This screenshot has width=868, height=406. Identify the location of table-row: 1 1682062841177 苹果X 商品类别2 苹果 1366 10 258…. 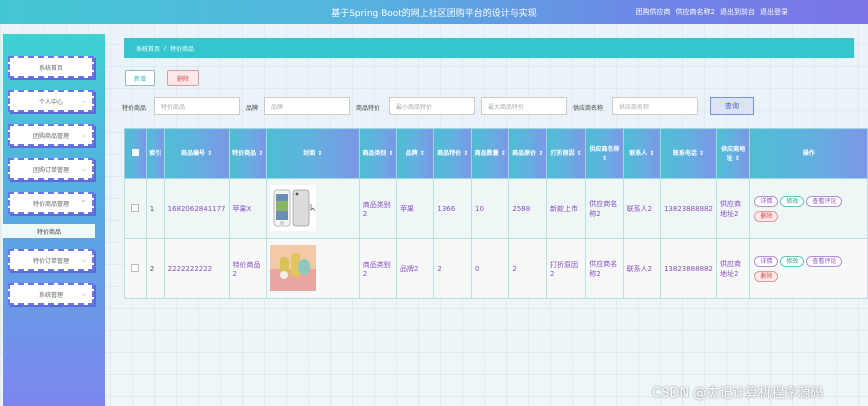
(496, 208).